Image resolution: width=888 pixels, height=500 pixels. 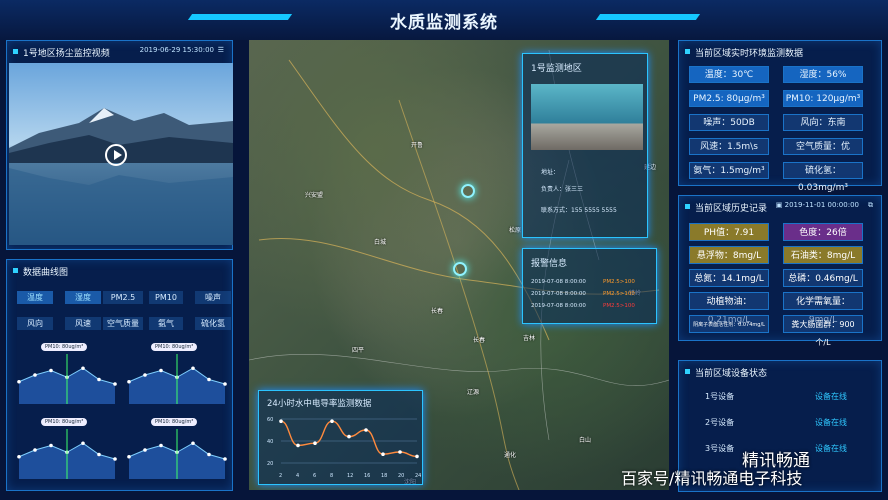 What do you see at coordinates (176, 50) in the screenshot?
I see `video-datetime: 2019-06-29 15:30:00` at bounding box center [176, 50].